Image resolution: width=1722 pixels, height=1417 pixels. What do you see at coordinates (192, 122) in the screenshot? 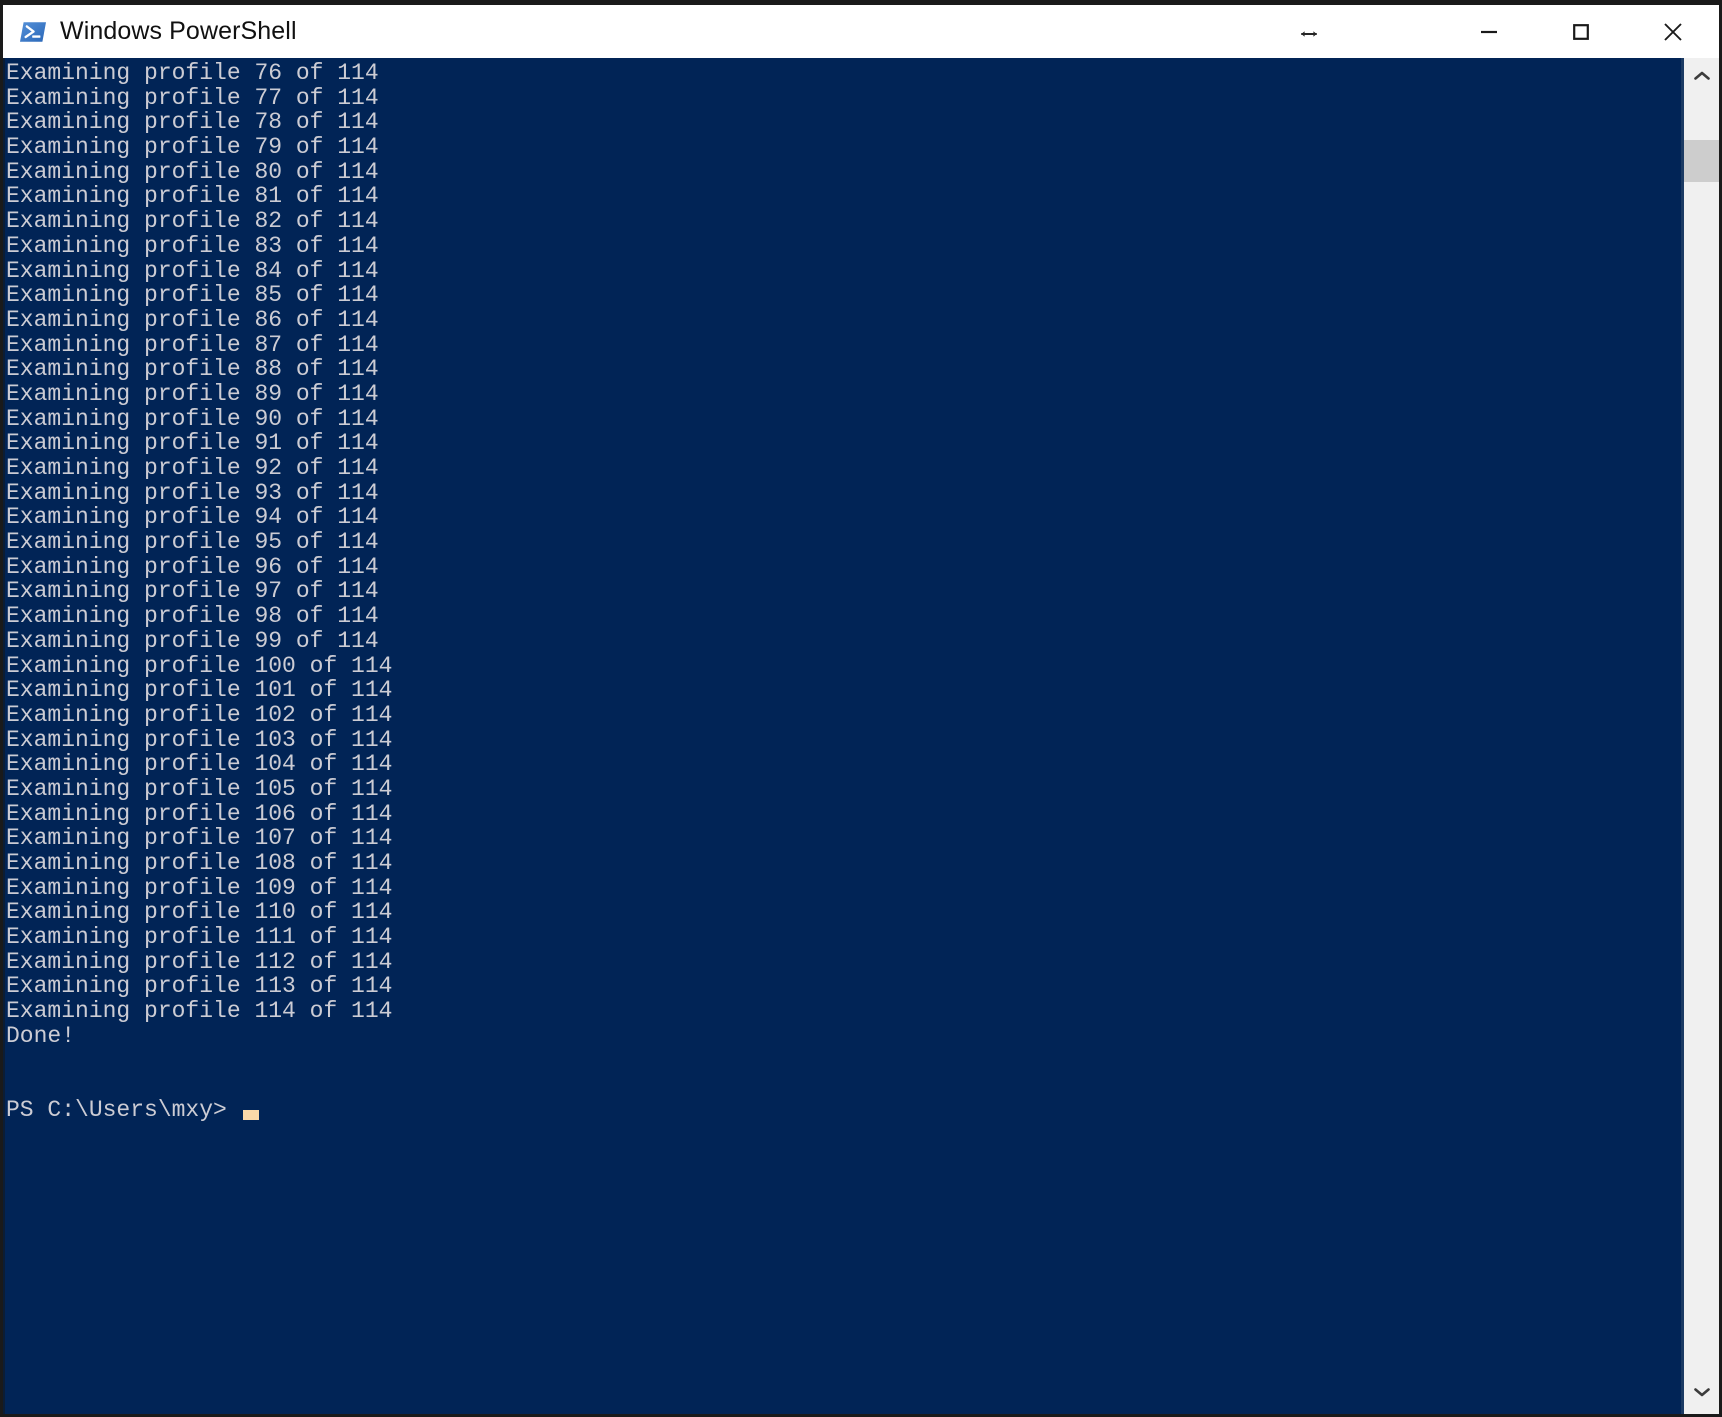
I see `console-line: Examining profile 78 of 114` at bounding box center [192, 122].